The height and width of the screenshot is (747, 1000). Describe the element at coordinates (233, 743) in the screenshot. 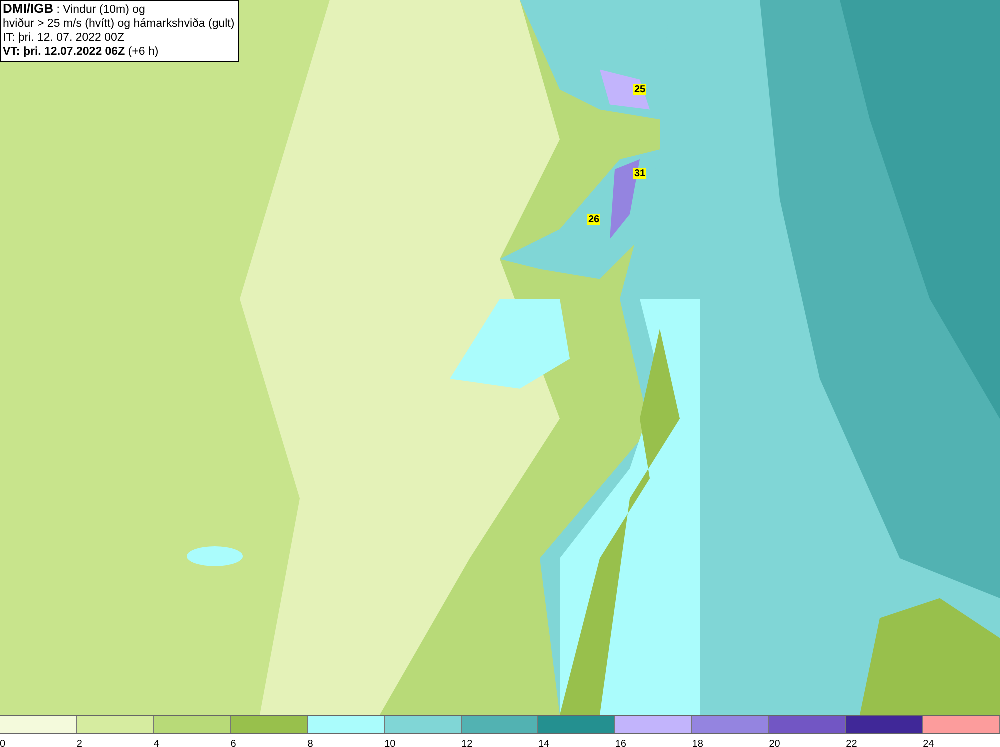

I see `legend-tick-label: 6` at that location.